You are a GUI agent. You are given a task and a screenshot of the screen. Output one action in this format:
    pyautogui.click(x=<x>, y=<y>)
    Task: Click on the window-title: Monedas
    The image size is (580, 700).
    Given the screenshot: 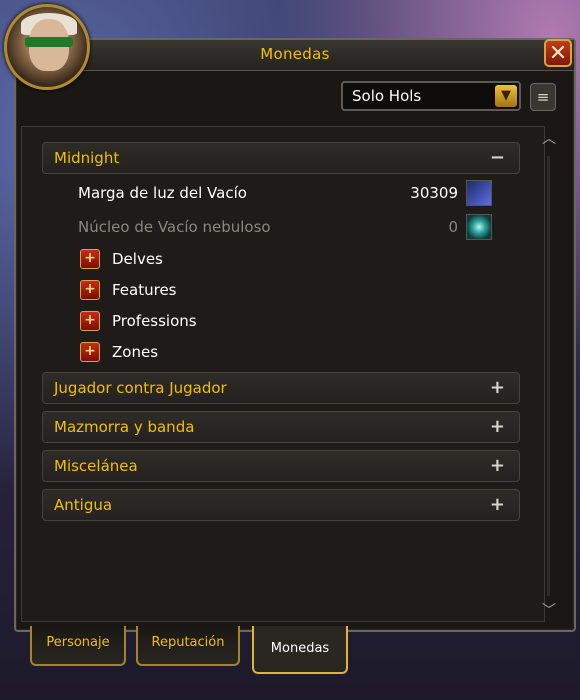 What is the action you would take?
    pyautogui.click(x=295, y=54)
    